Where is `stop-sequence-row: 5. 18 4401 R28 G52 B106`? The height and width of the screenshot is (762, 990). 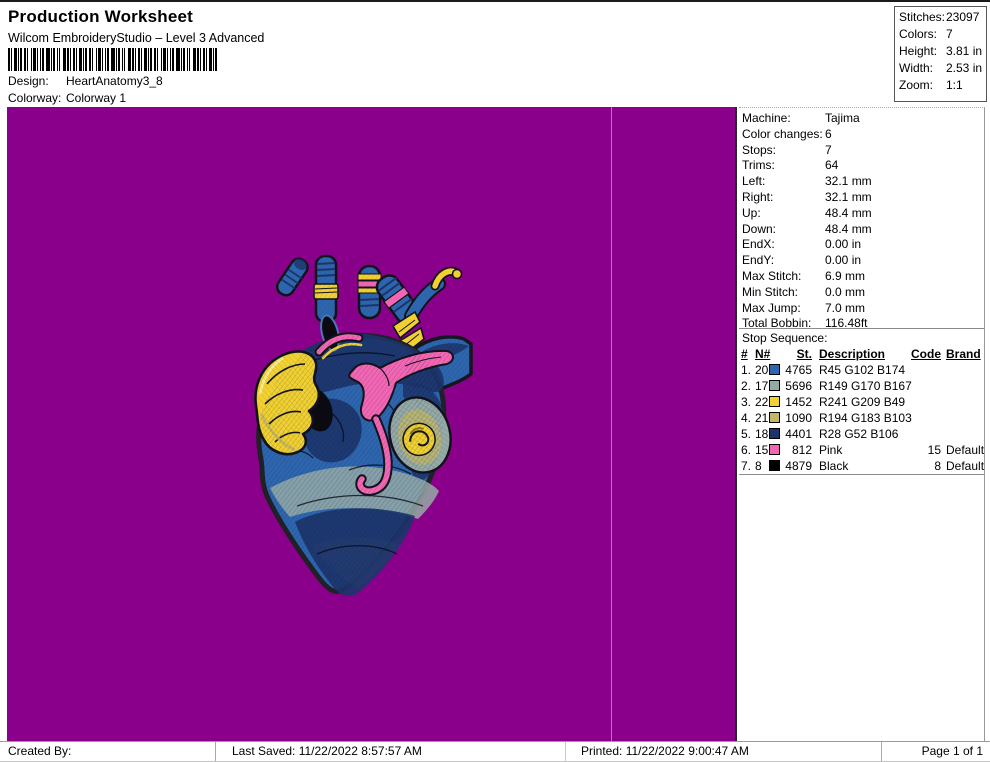 stop-sequence-row: 5. 18 4401 R28 G52 B106 is located at coordinates (861, 434).